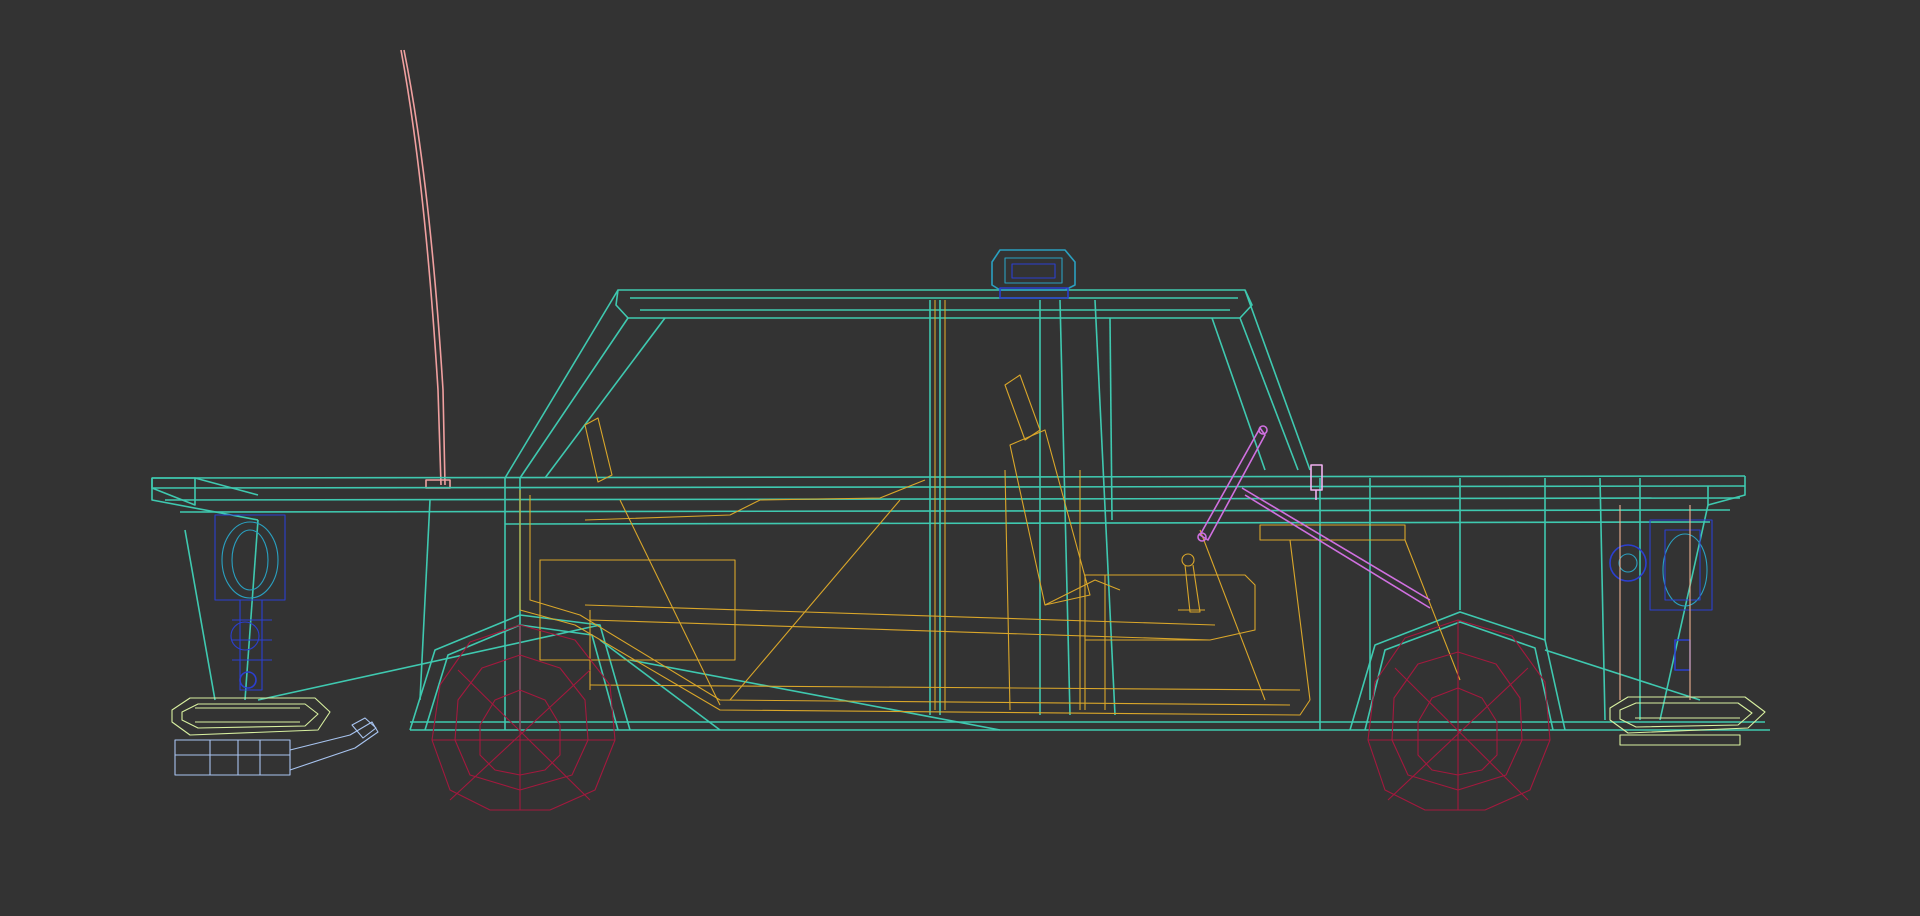 Image resolution: width=1920 pixels, height=916 pixels. What do you see at coordinates (1661, 602) in the screenshot?
I see `rear-suspension` at bounding box center [1661, 602].